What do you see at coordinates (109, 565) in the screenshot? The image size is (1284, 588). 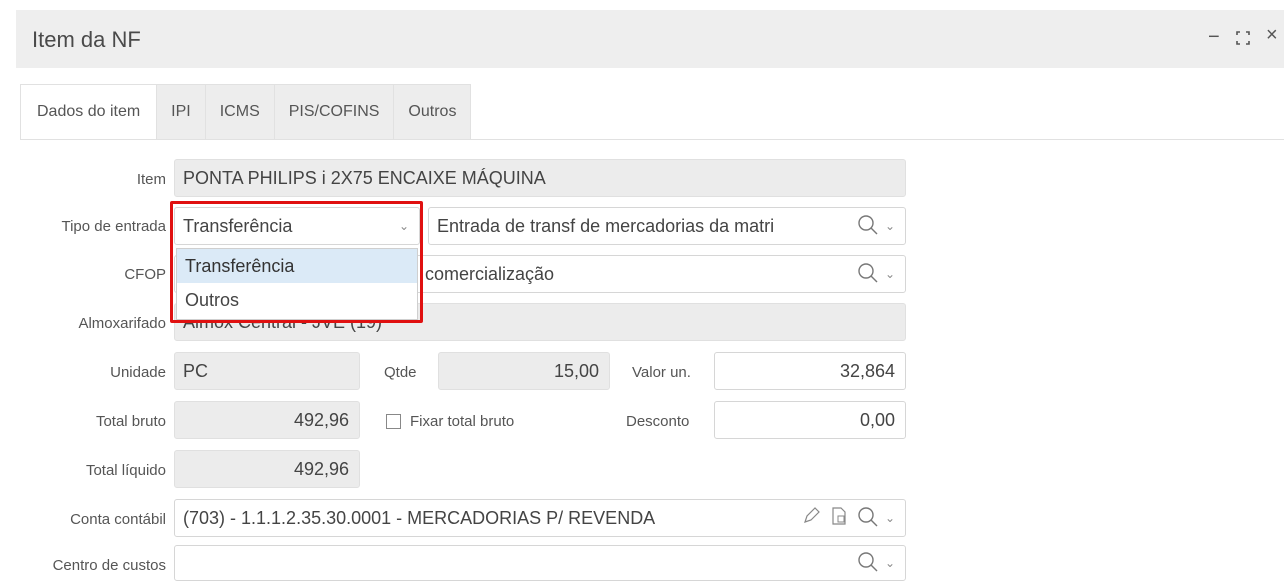 I see `centro-custos-label: Centro de custos` at bounding box center [109, 565].